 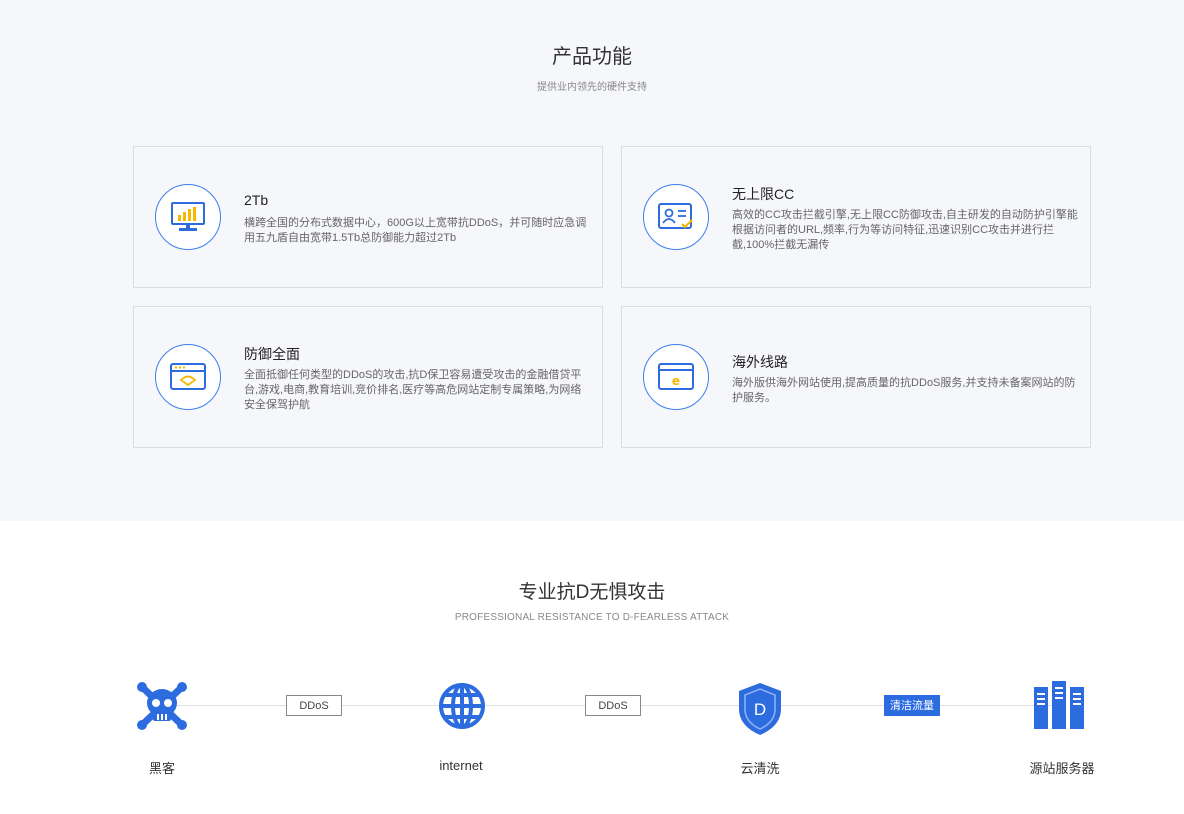 What do you see at coordinates (161, 768) in the screenshot?
I see `node-label-hacker: 黑客` at bounding box center [161, 768].